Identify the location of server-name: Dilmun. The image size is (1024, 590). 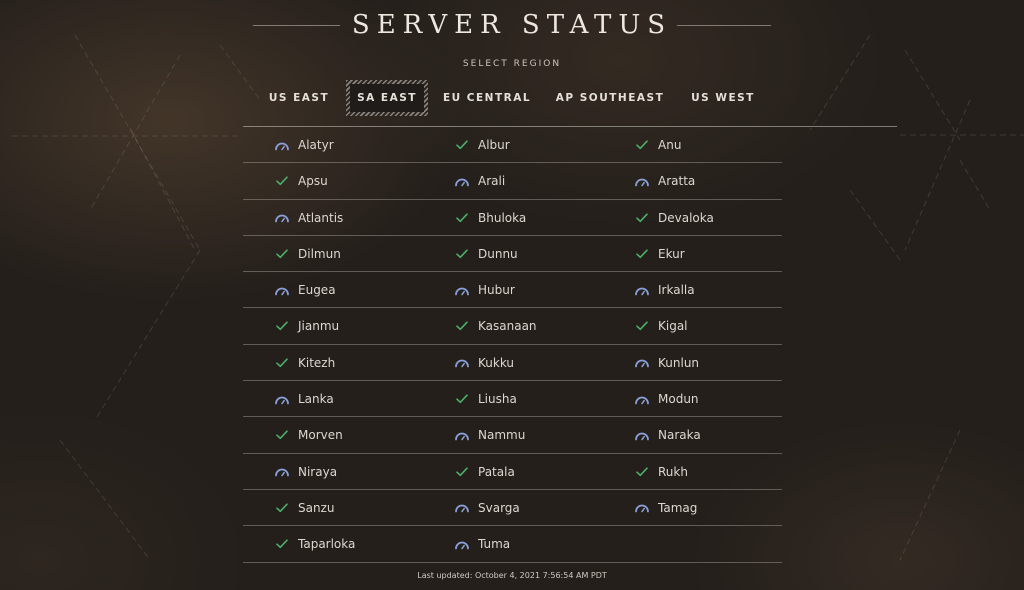
(319, 253).